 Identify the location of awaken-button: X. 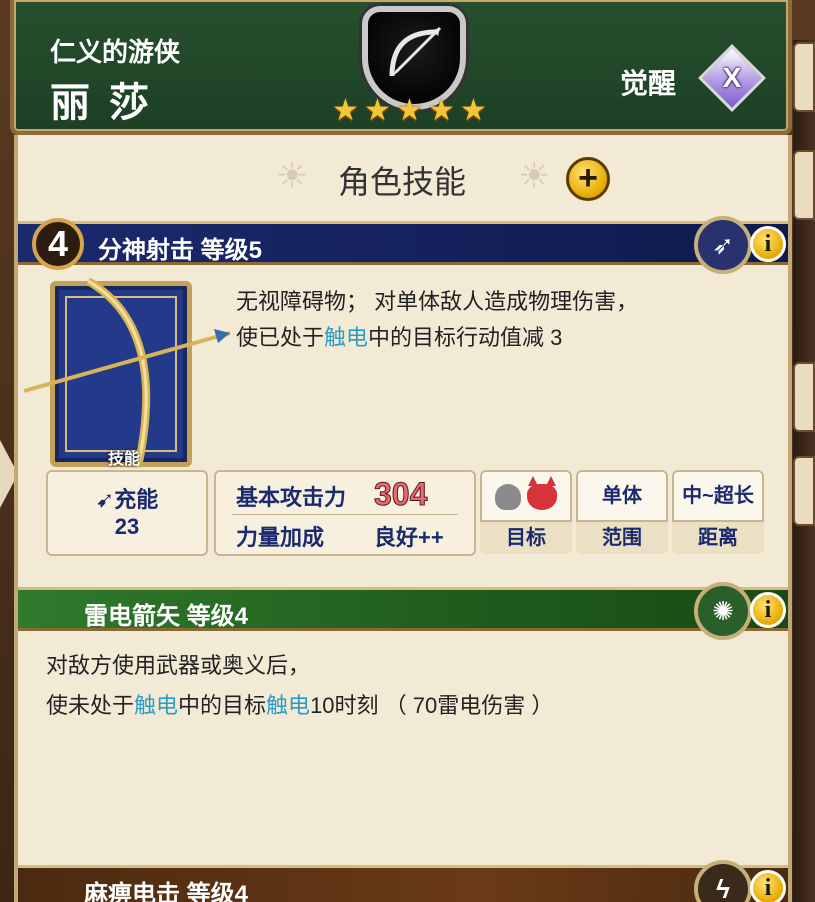
(732, 78).